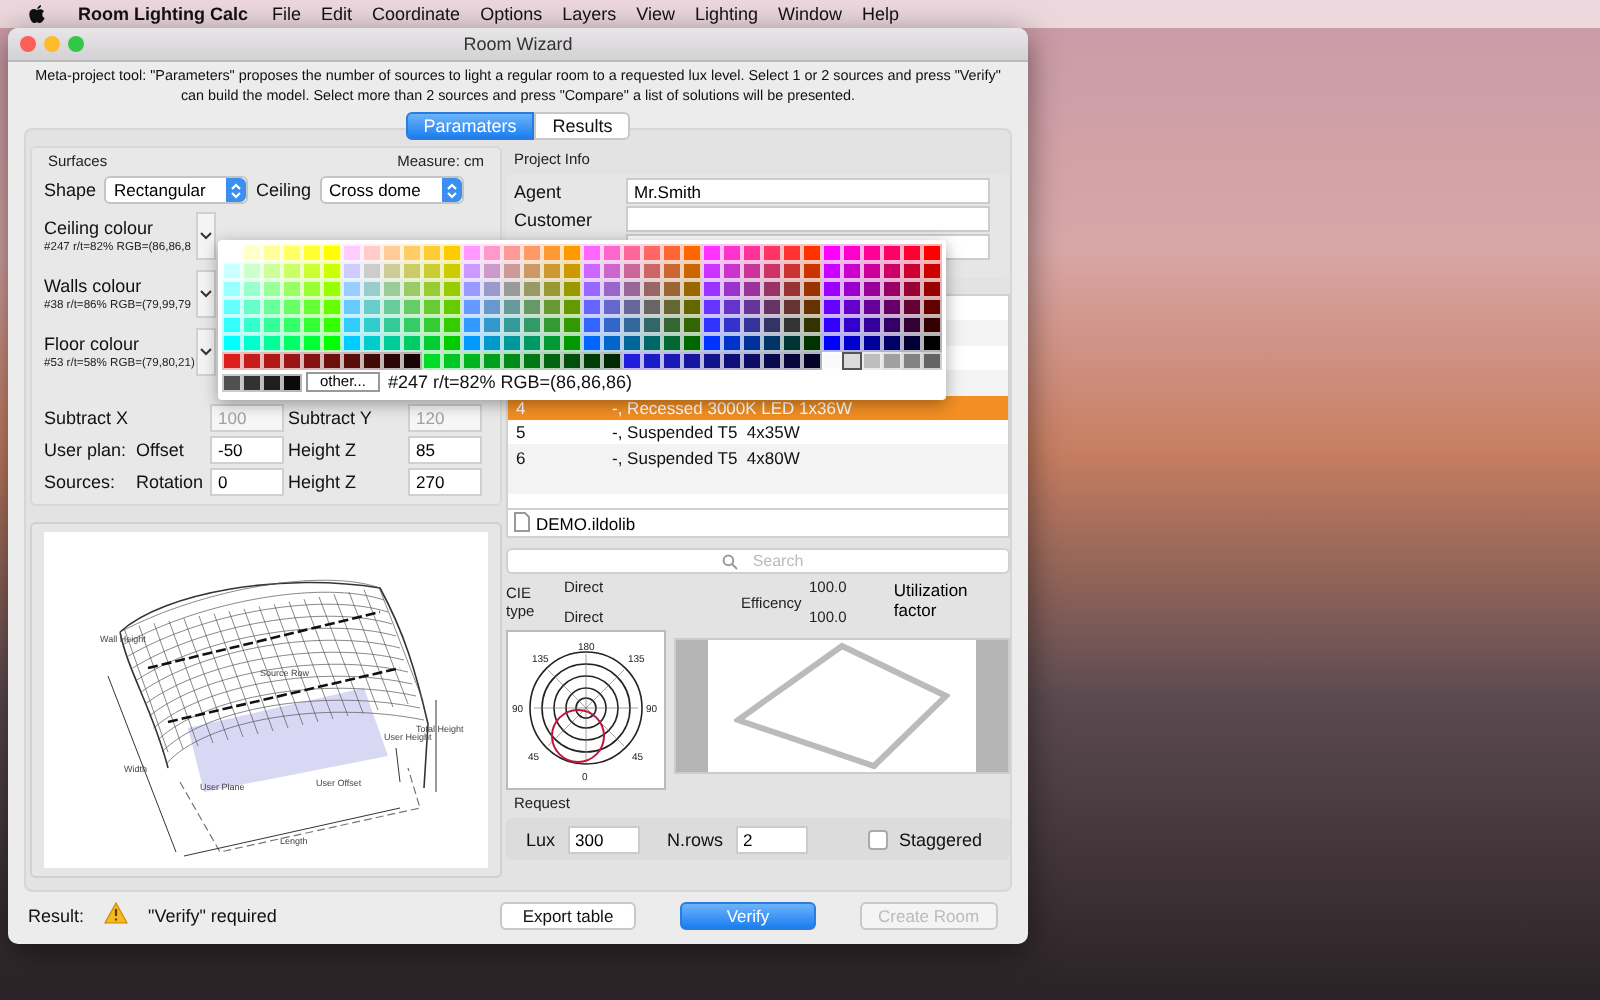 This screenshot has width=1600, height=1000. Describe the element at coordinates (87, 418) in the screenshot. I see `field-label: Subtract X` at that location.